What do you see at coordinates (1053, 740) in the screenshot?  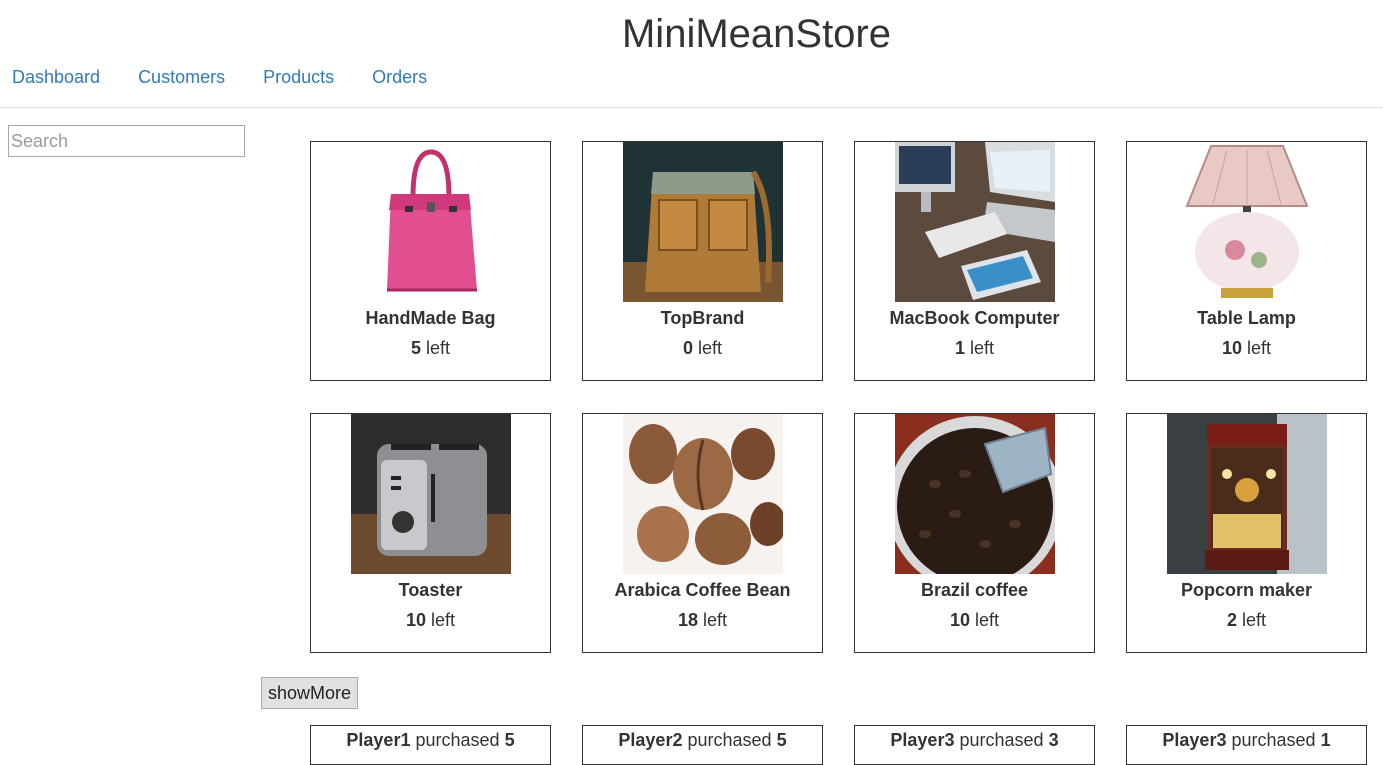 I see `purchase-qty: 3` at bounding box center [1053, 740].